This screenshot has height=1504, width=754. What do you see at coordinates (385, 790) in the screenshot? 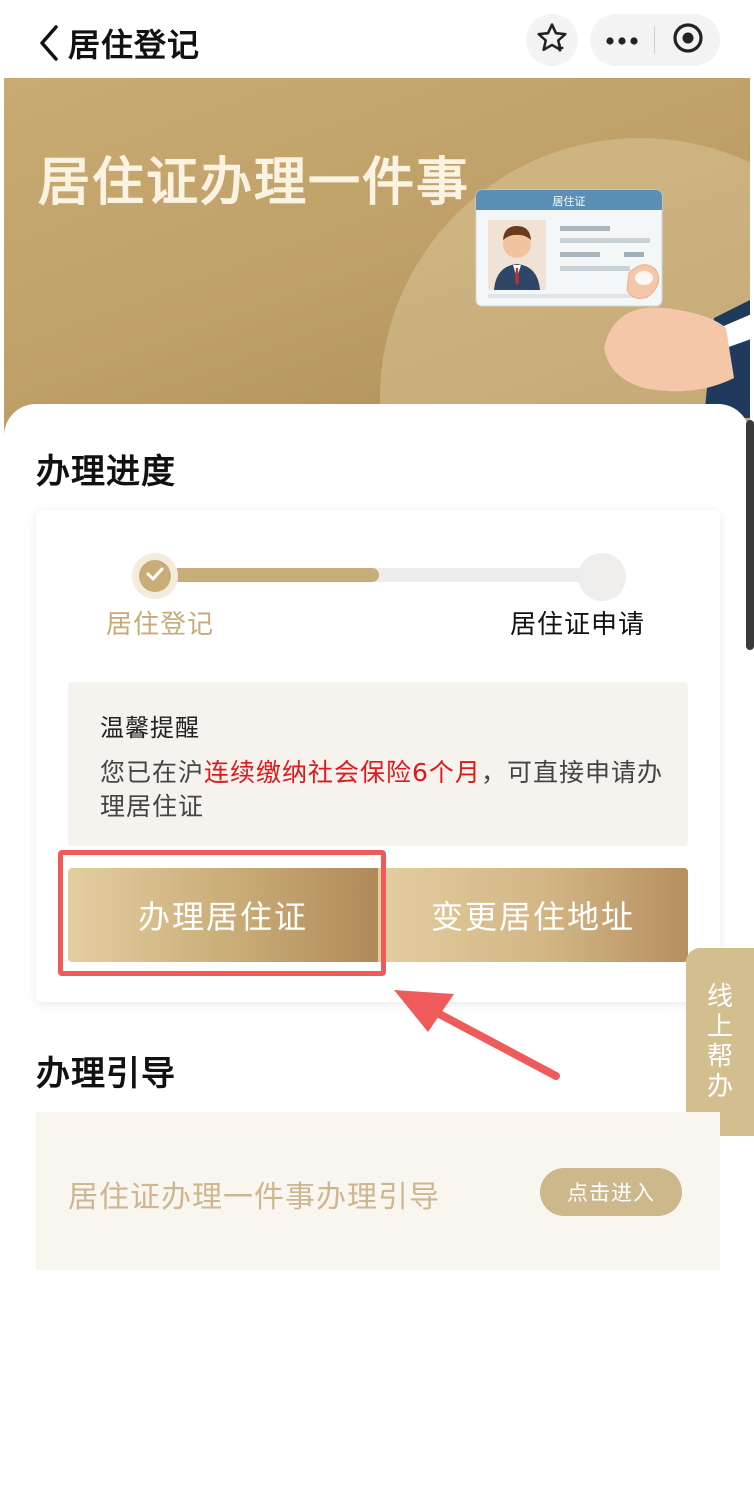
I see `reminder-text: 您已在沪连续缴纳社会保险6个月，可直接申请办理居住证` at bounding box center [385, 790].